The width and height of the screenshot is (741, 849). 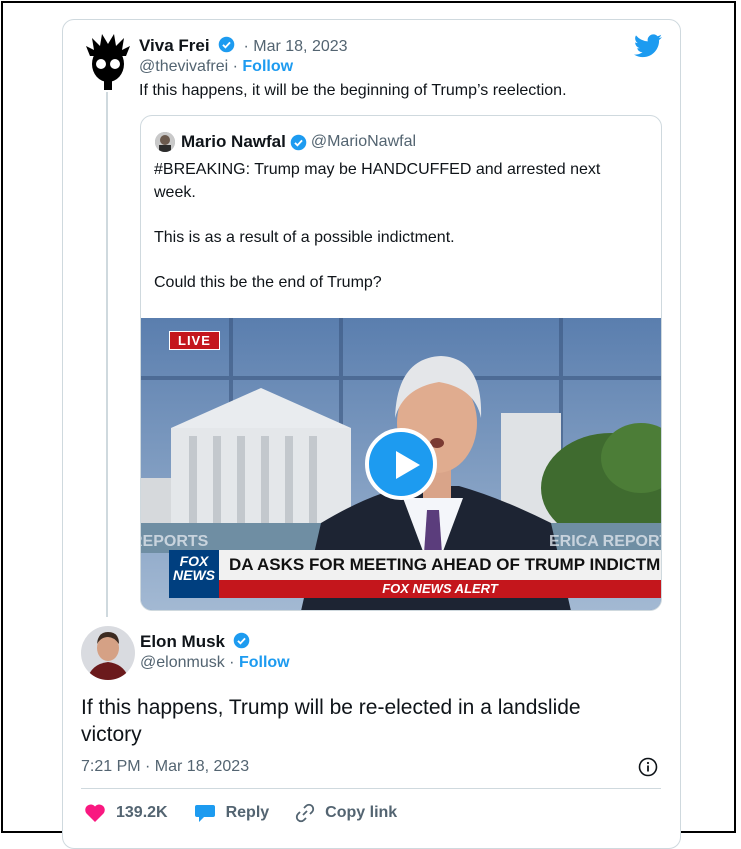 I want to click on quoted-header: Mario Nawfal @MarioNawfal, so click(x=285, y=142).